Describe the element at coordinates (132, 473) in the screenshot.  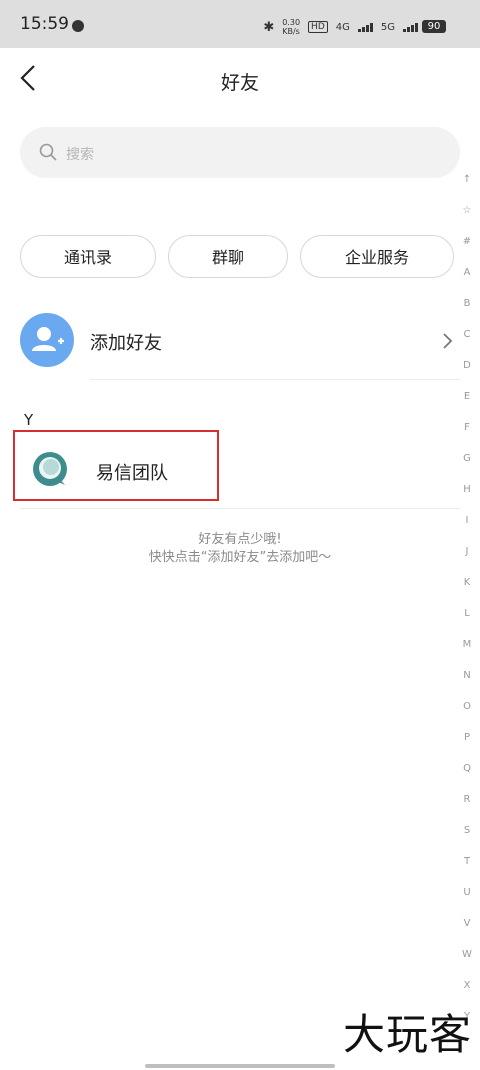
I see `contact-name: 易信团队` at that location.